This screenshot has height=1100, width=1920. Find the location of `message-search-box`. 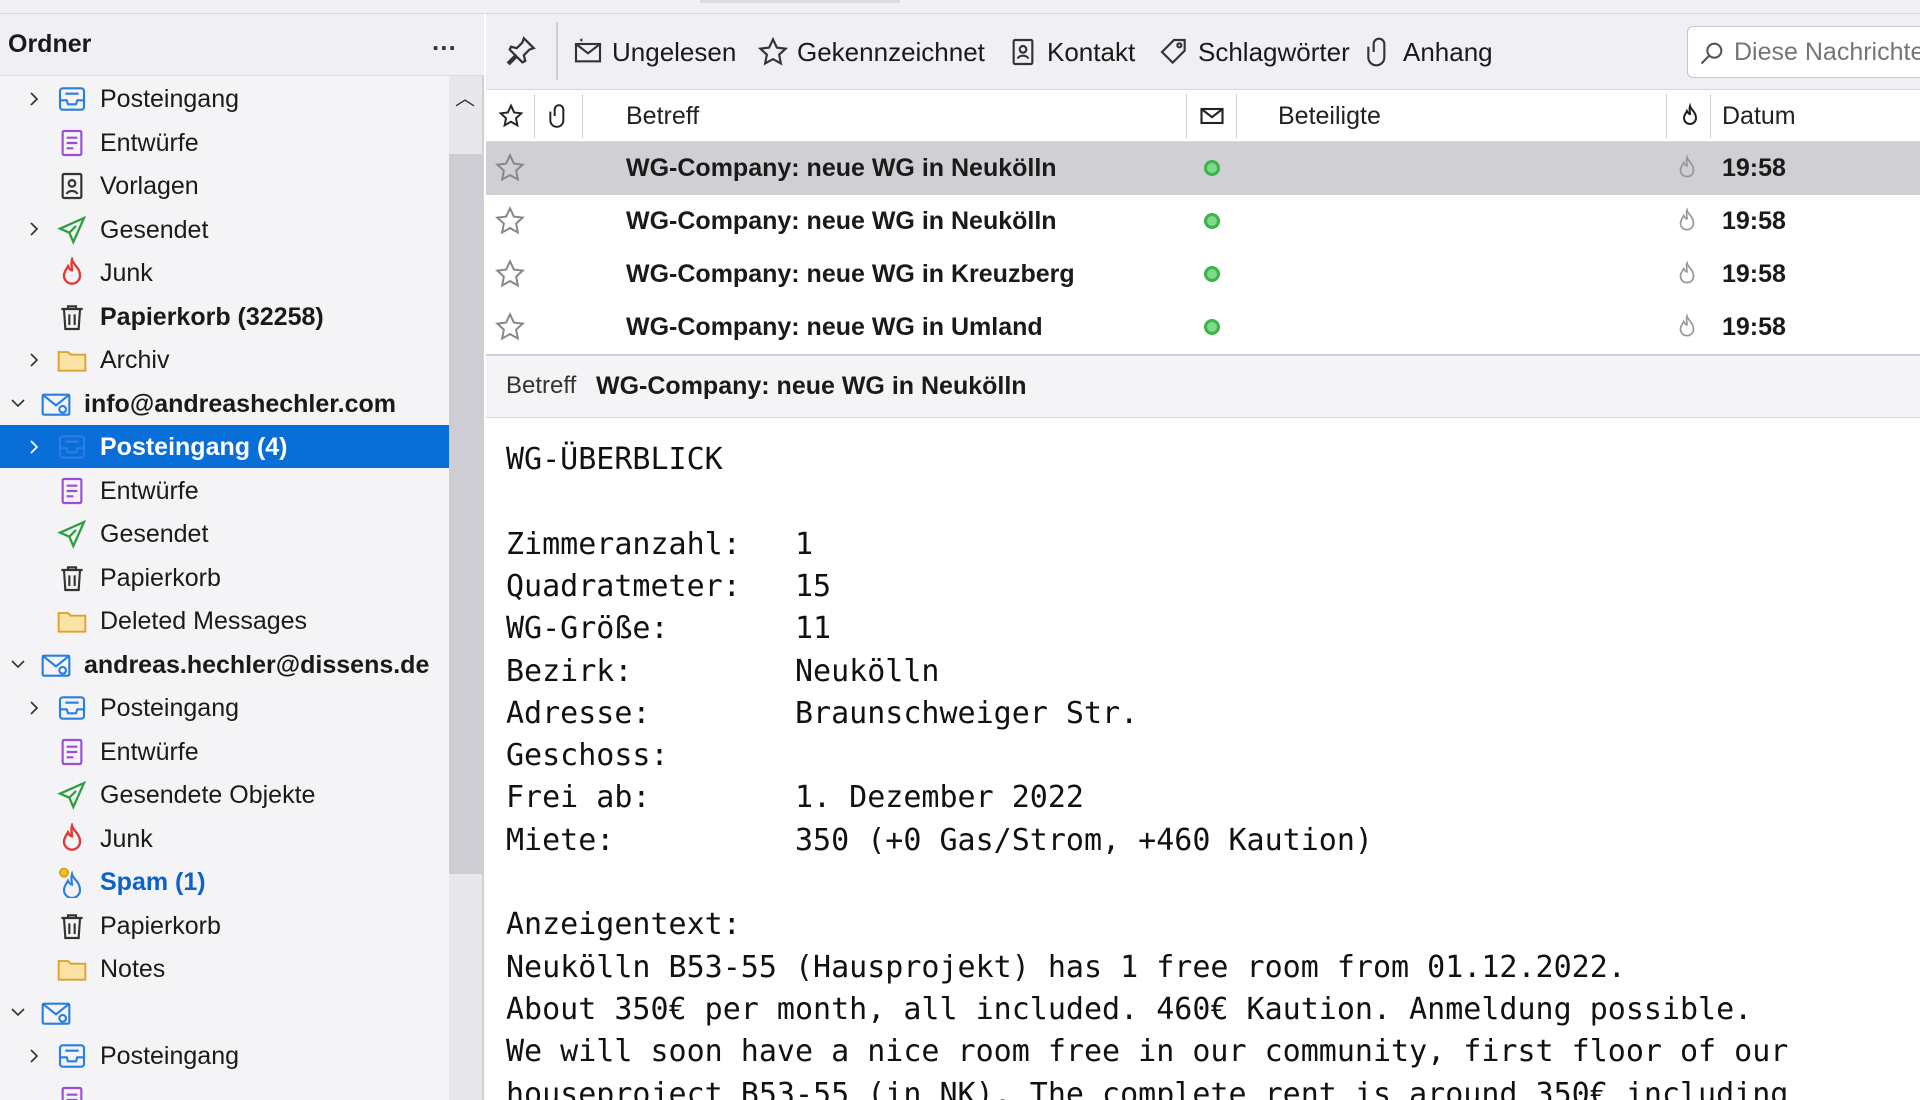

message-search-box is located at coordinates (1803, 52).